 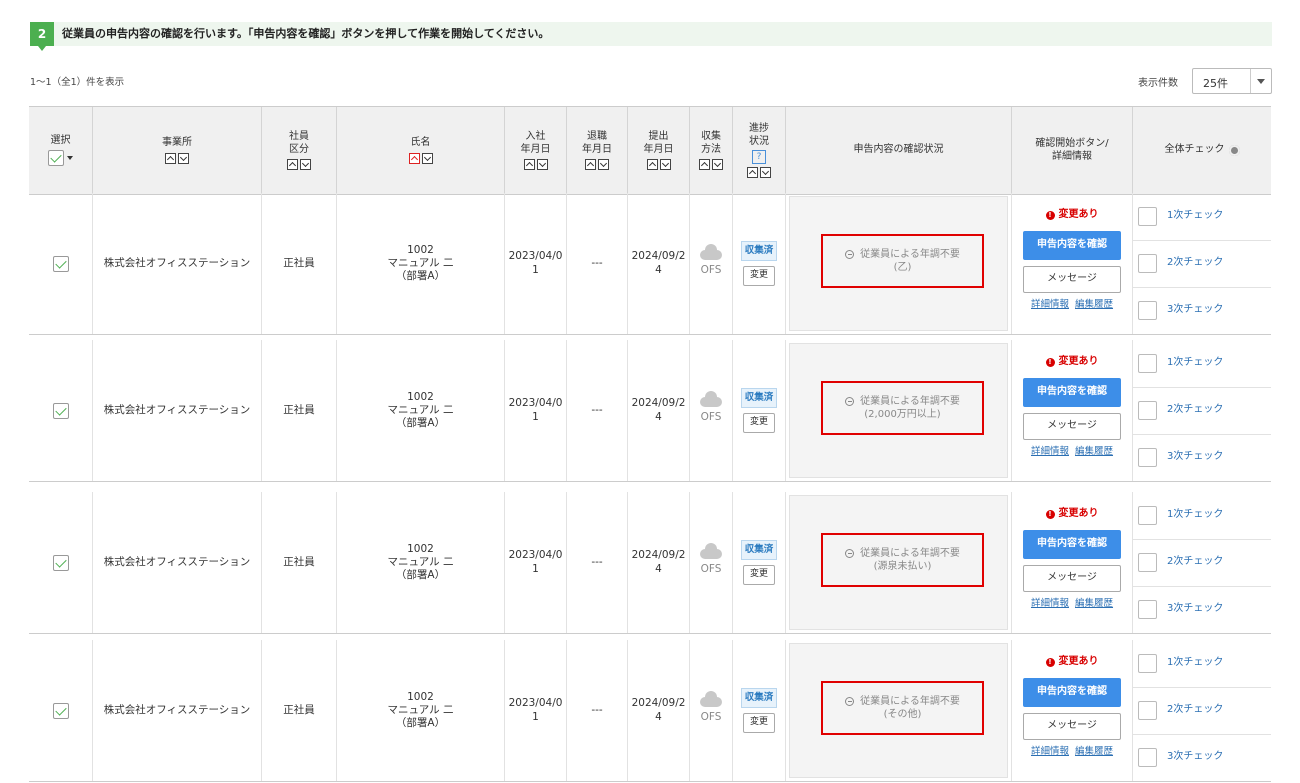 I want to click on header-office: 事業所, so click(x=177, y=150).